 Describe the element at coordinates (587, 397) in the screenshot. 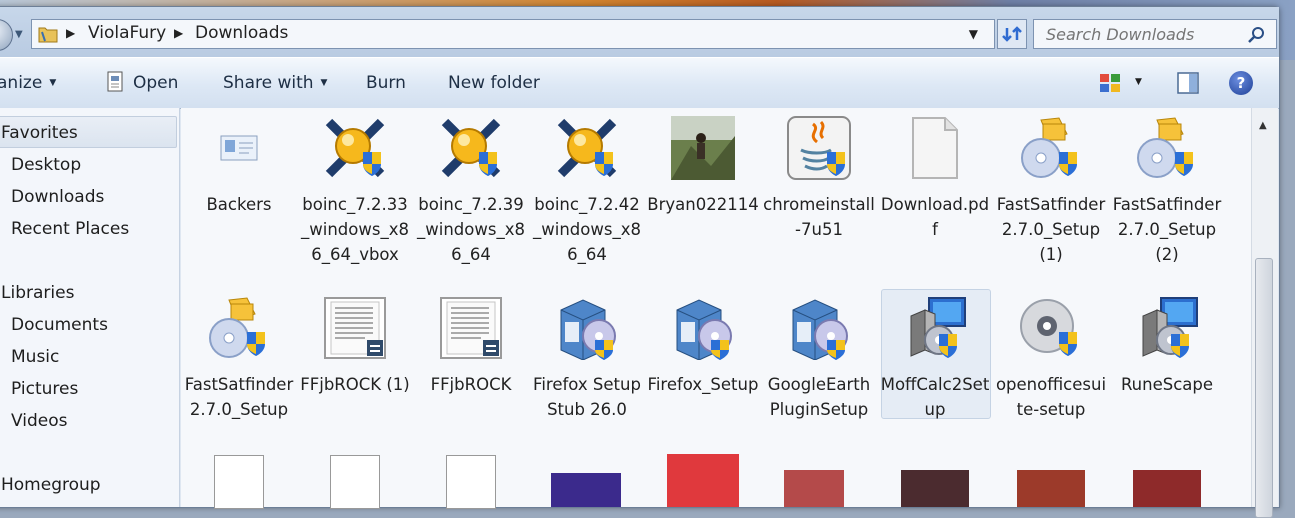

I see `file-name-label: Firefox Setup Stub 26.0` at that location.